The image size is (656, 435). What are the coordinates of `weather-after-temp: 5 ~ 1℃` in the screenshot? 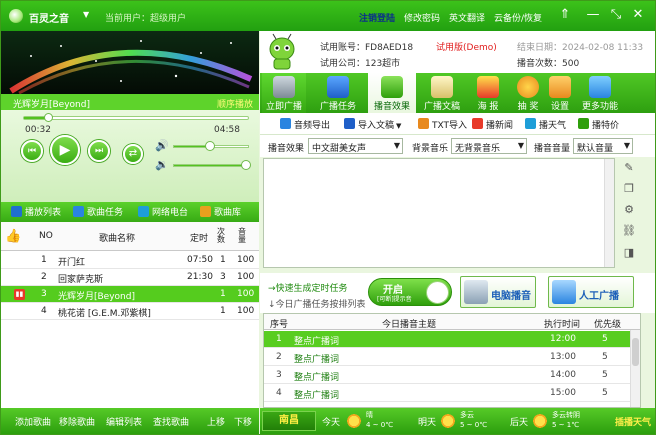 It's located at (566, 425).